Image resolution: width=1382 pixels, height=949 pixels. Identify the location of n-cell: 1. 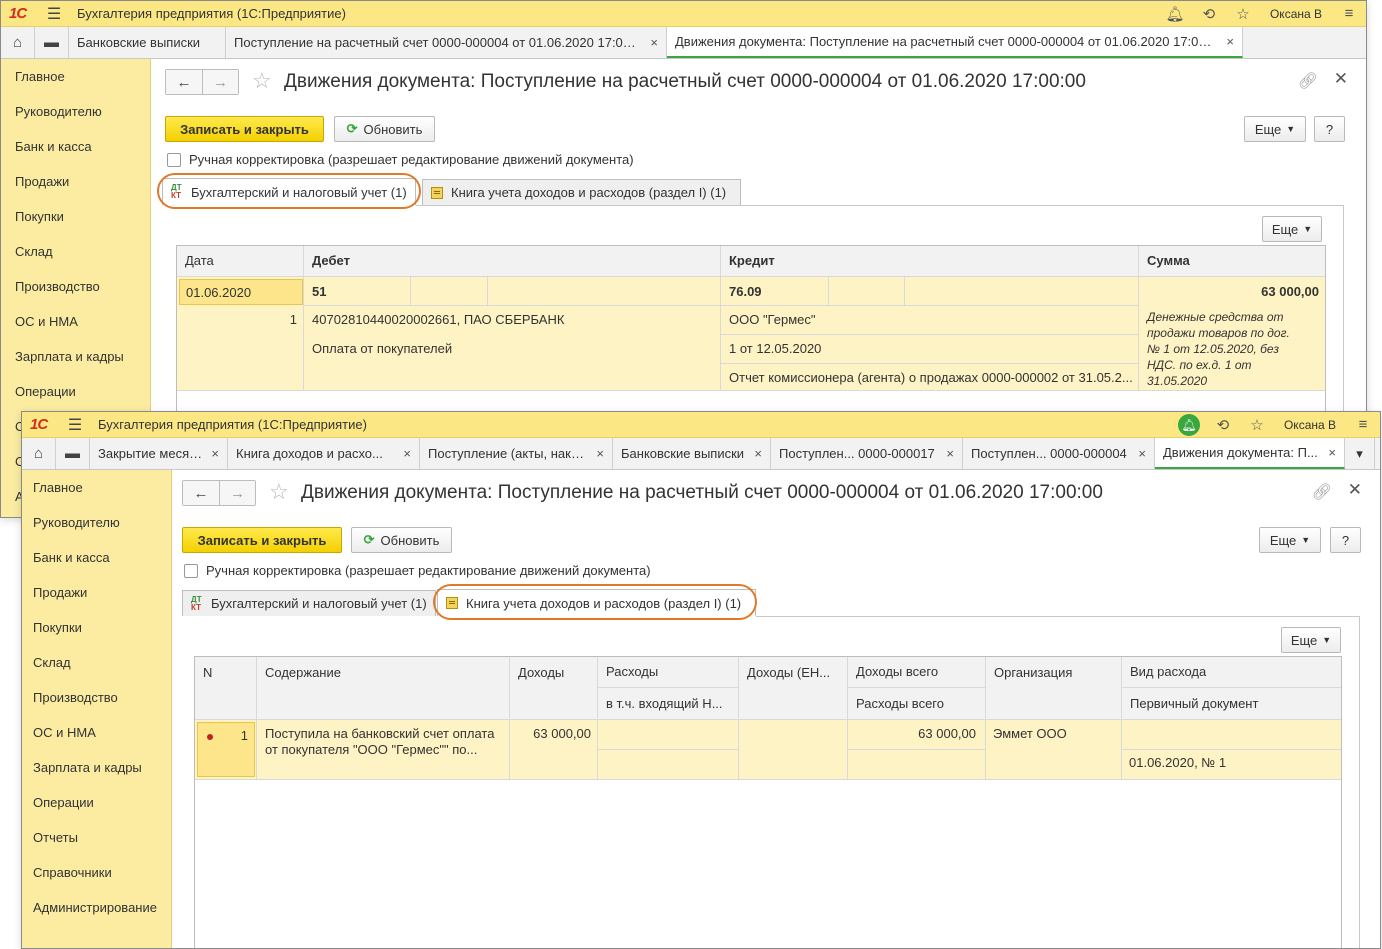
(226, 749).